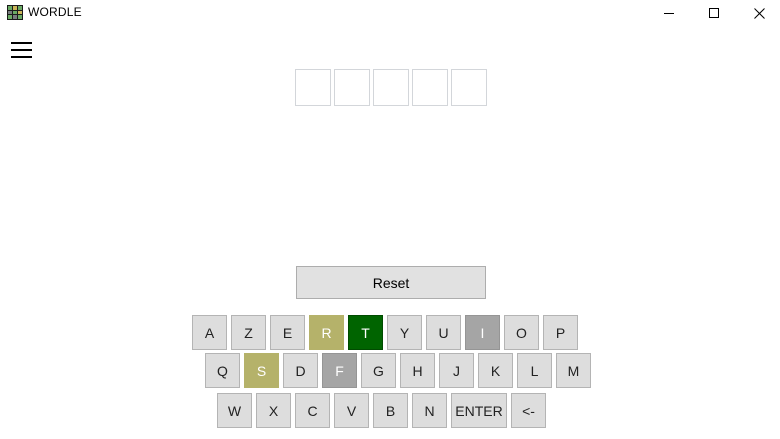 The height and width of the screenshot is (439, 780). Describe the element at coordinates (273, 410) in the screenshot. I see `key-x: X` at that location.